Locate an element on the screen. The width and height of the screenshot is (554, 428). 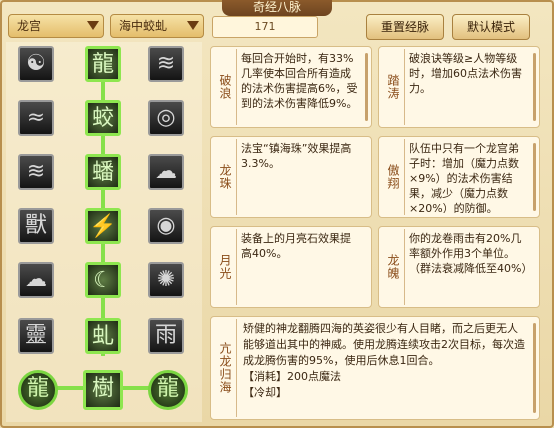
path-dropdown: 海中蛟虬 is located at coordinates (157, 26).